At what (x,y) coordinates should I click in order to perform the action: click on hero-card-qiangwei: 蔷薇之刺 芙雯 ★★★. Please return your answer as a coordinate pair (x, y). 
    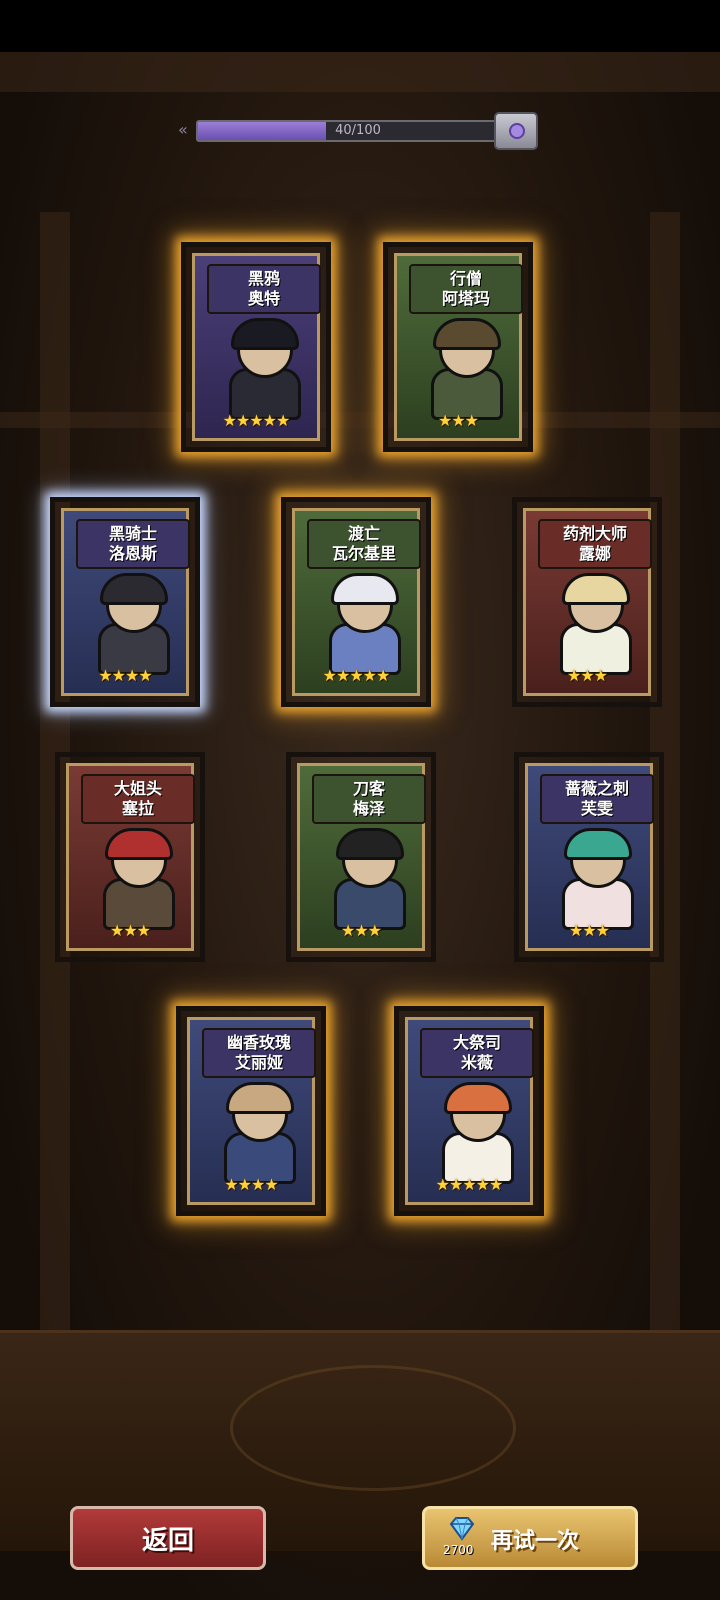
    Looking at the image, I should click on (589, 857).